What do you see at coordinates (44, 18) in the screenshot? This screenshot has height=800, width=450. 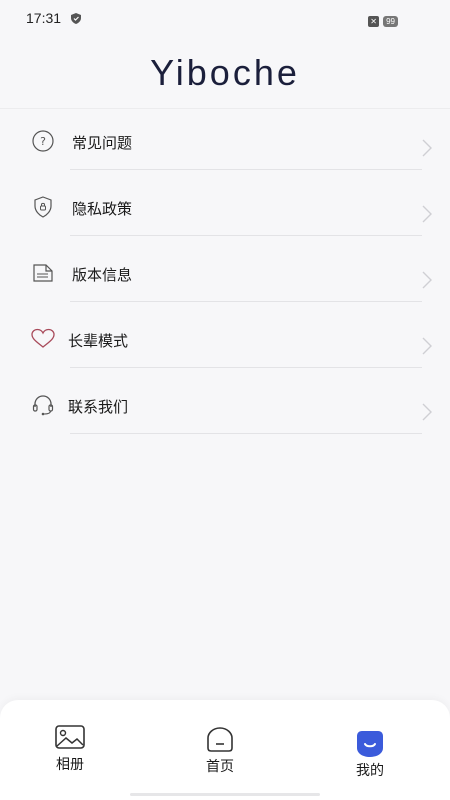 I see `status-time: 17:31` at bounding box center [44, 18].